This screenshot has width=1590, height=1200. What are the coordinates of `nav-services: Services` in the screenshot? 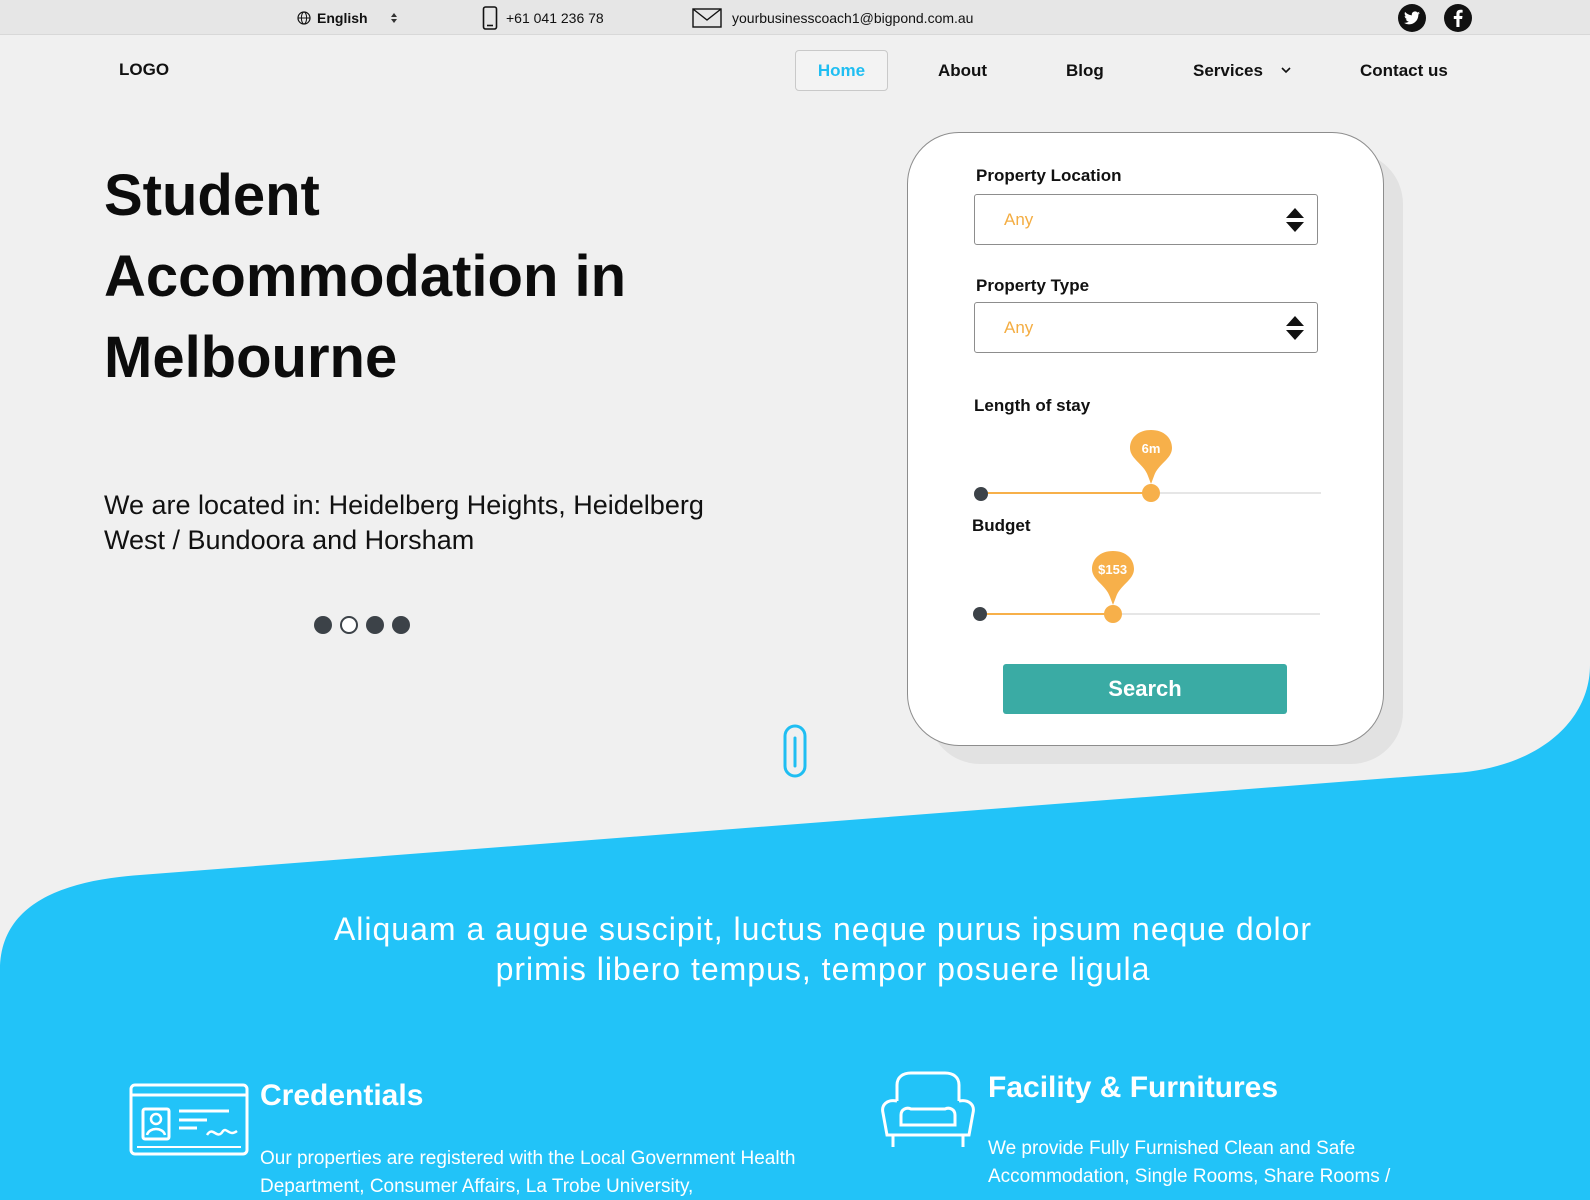 It's located at (1242, 70).